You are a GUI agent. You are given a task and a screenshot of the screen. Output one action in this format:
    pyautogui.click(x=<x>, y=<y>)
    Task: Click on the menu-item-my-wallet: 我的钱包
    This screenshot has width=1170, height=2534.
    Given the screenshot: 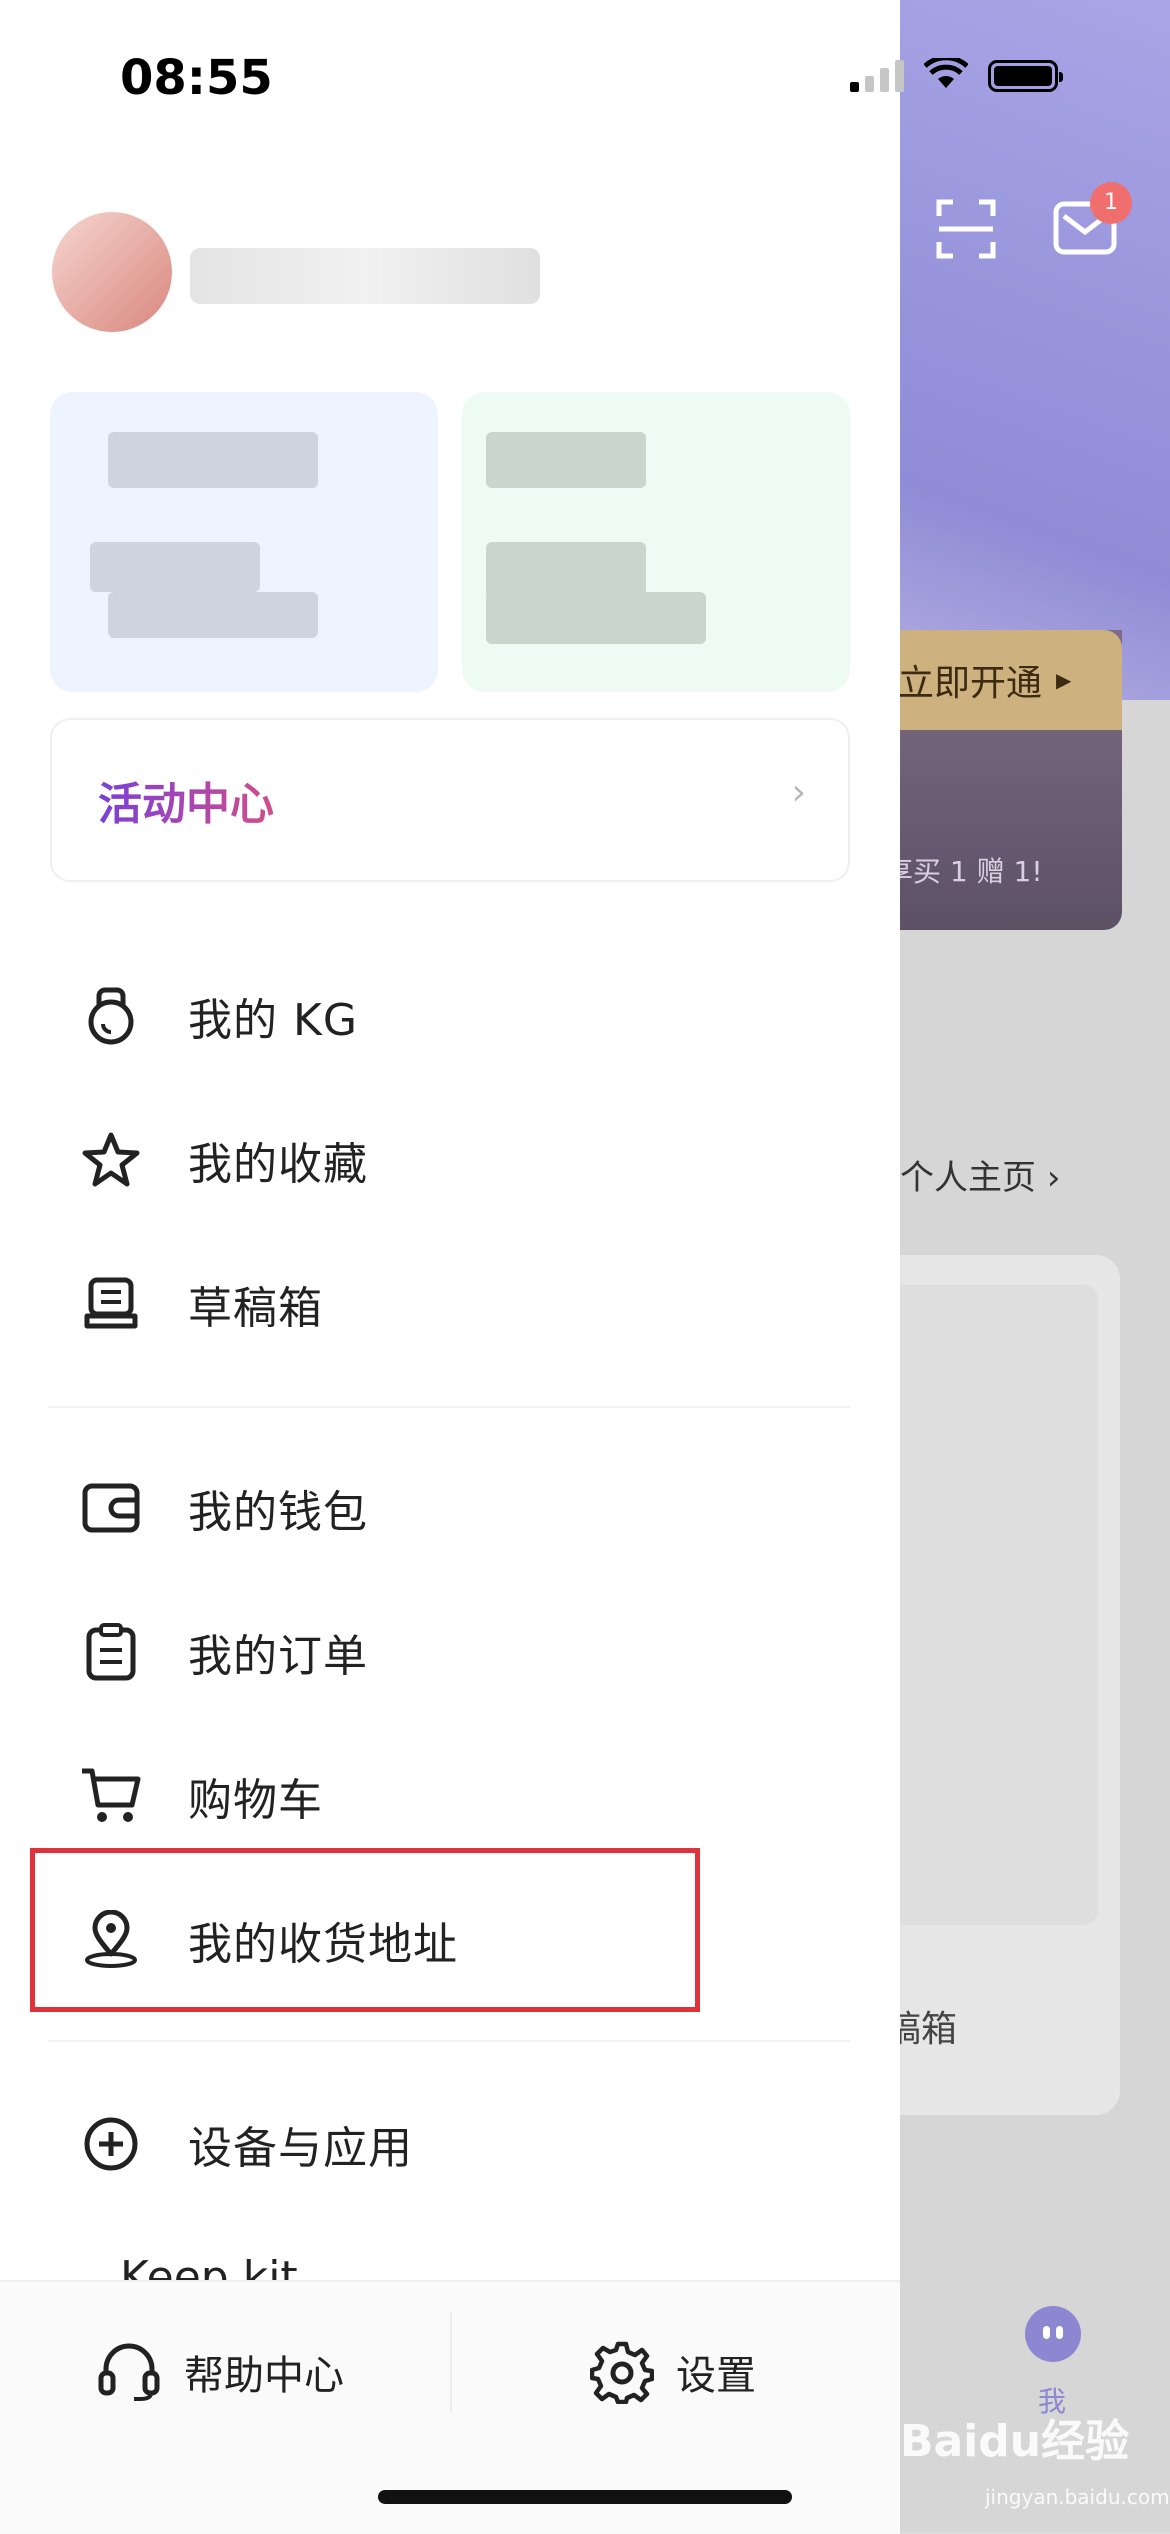 What is the action you would take?
    pyautogui.click(x=450, y=1508)
    